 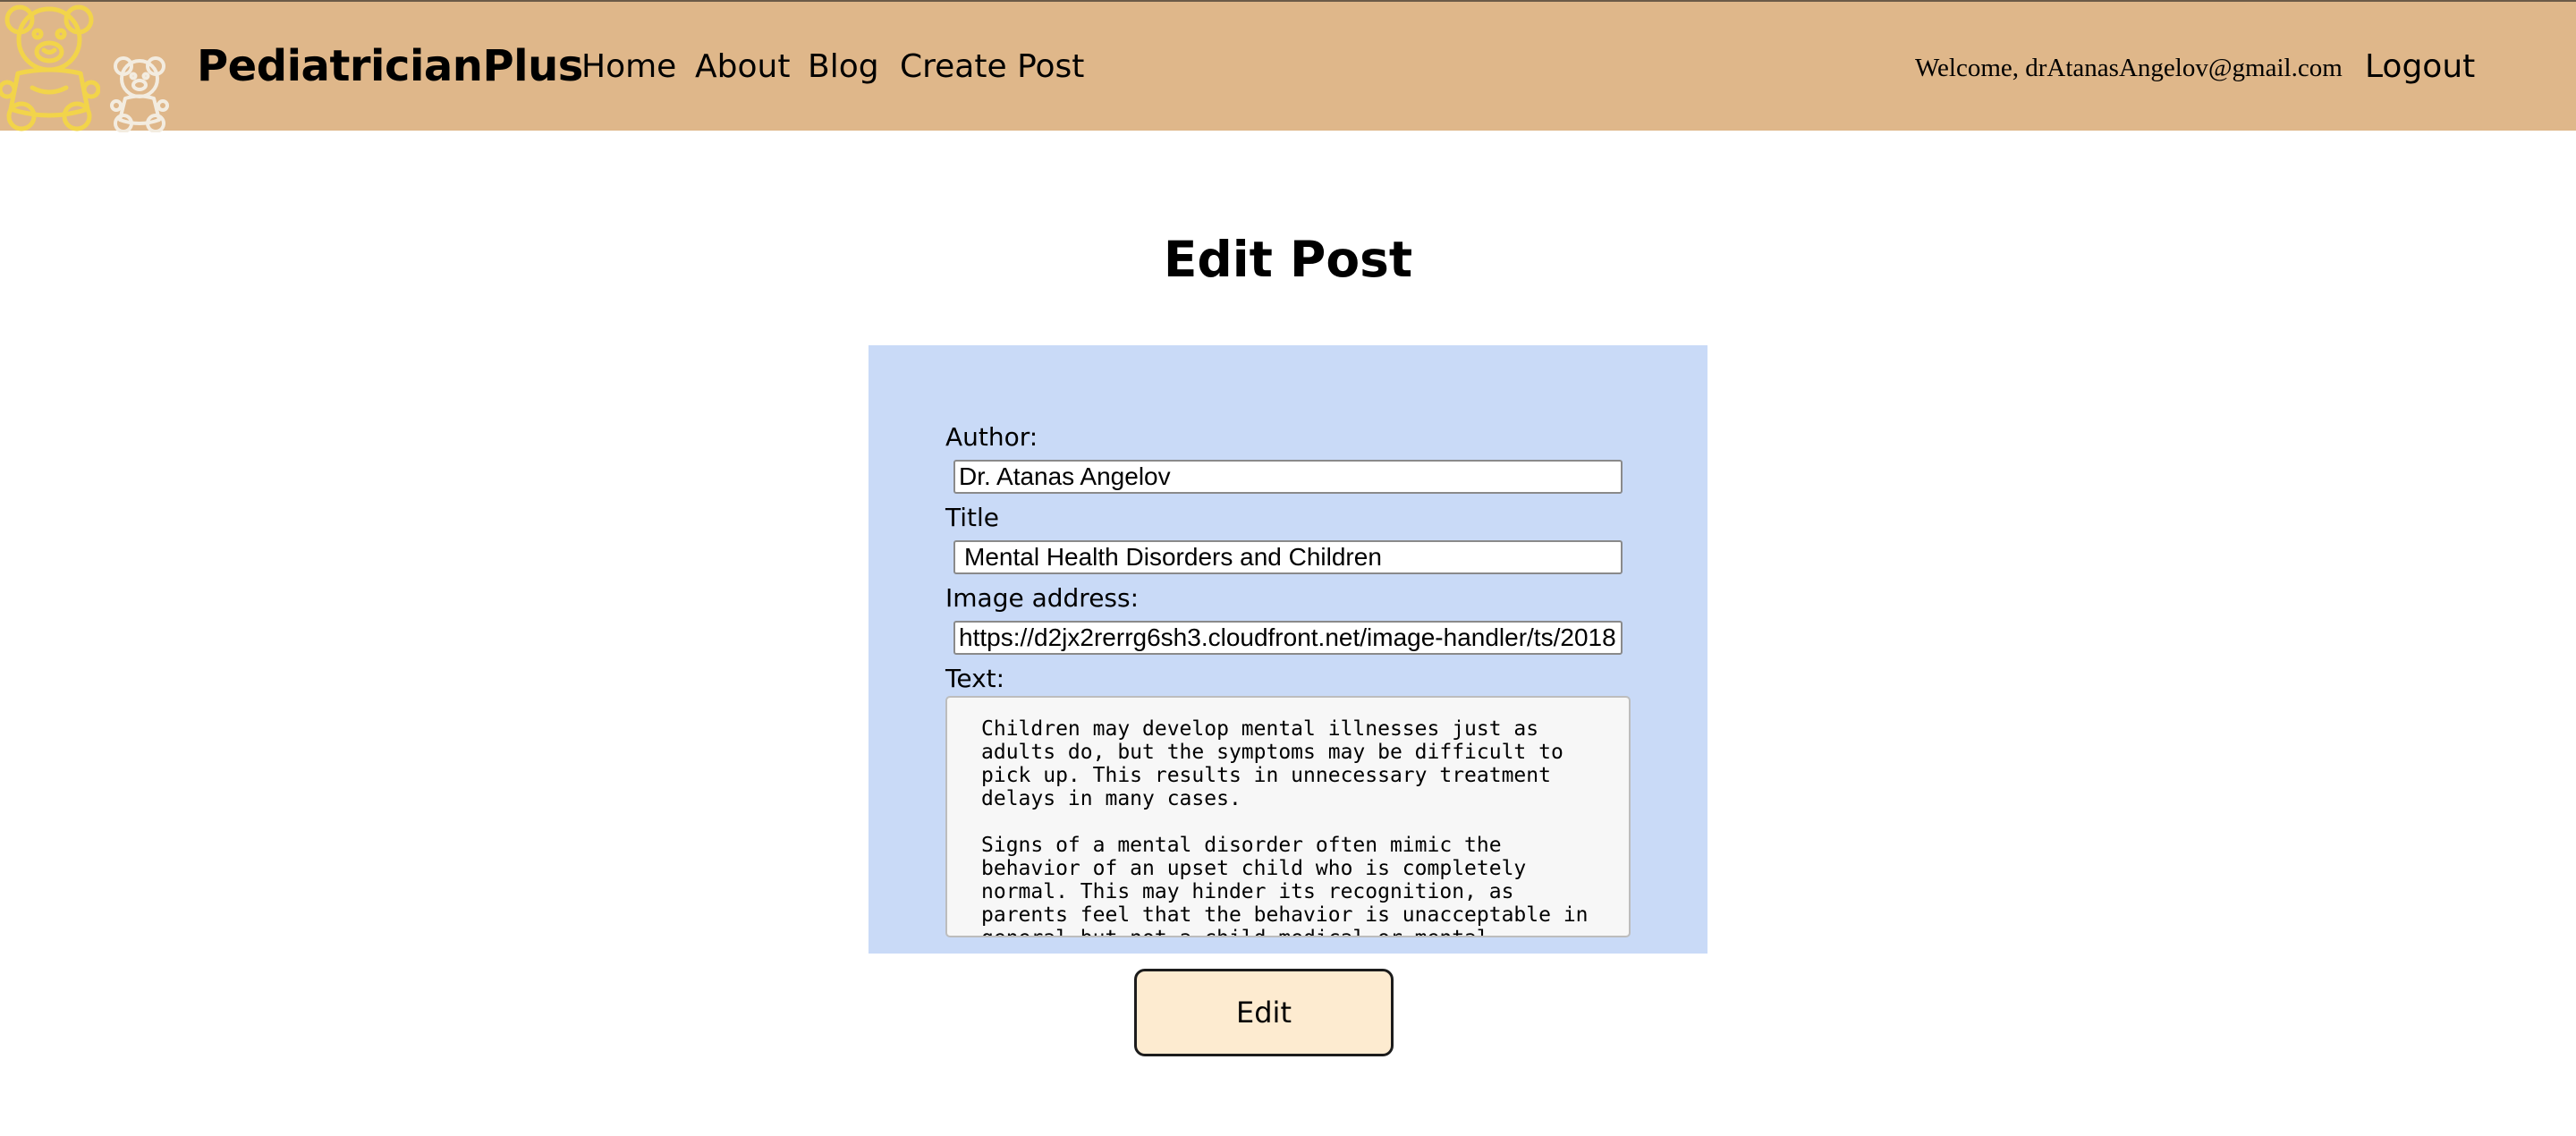 What do you see at coordinates (1288, 477) in the screenshot?
I see `author-input: Dr. Atanas Angelov` at bounding box center [1288, 477].